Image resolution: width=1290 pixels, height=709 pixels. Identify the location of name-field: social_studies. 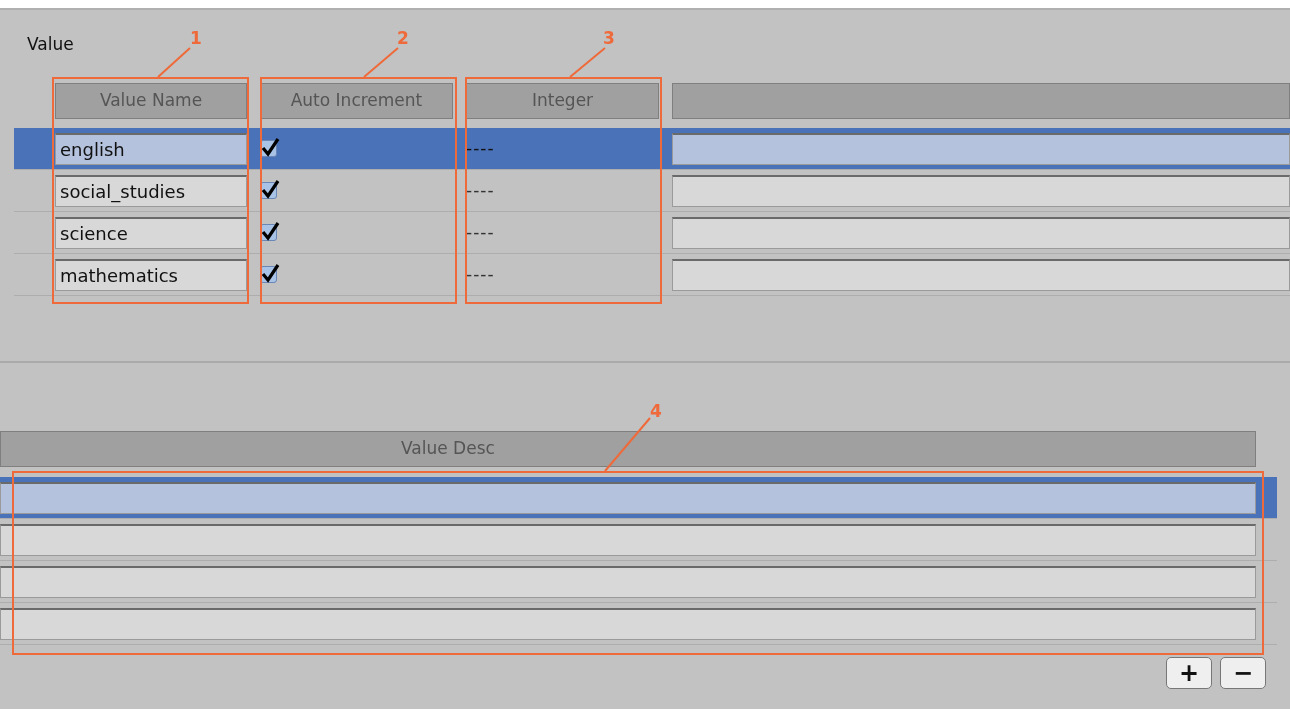
(151, 190).